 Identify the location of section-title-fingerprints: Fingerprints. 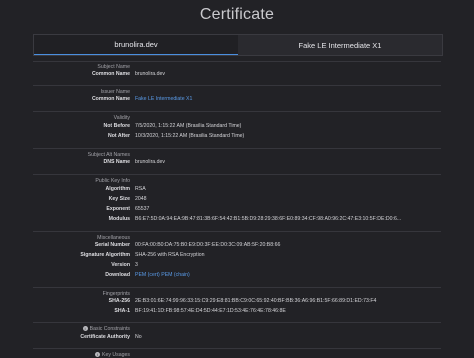
(116, 294).